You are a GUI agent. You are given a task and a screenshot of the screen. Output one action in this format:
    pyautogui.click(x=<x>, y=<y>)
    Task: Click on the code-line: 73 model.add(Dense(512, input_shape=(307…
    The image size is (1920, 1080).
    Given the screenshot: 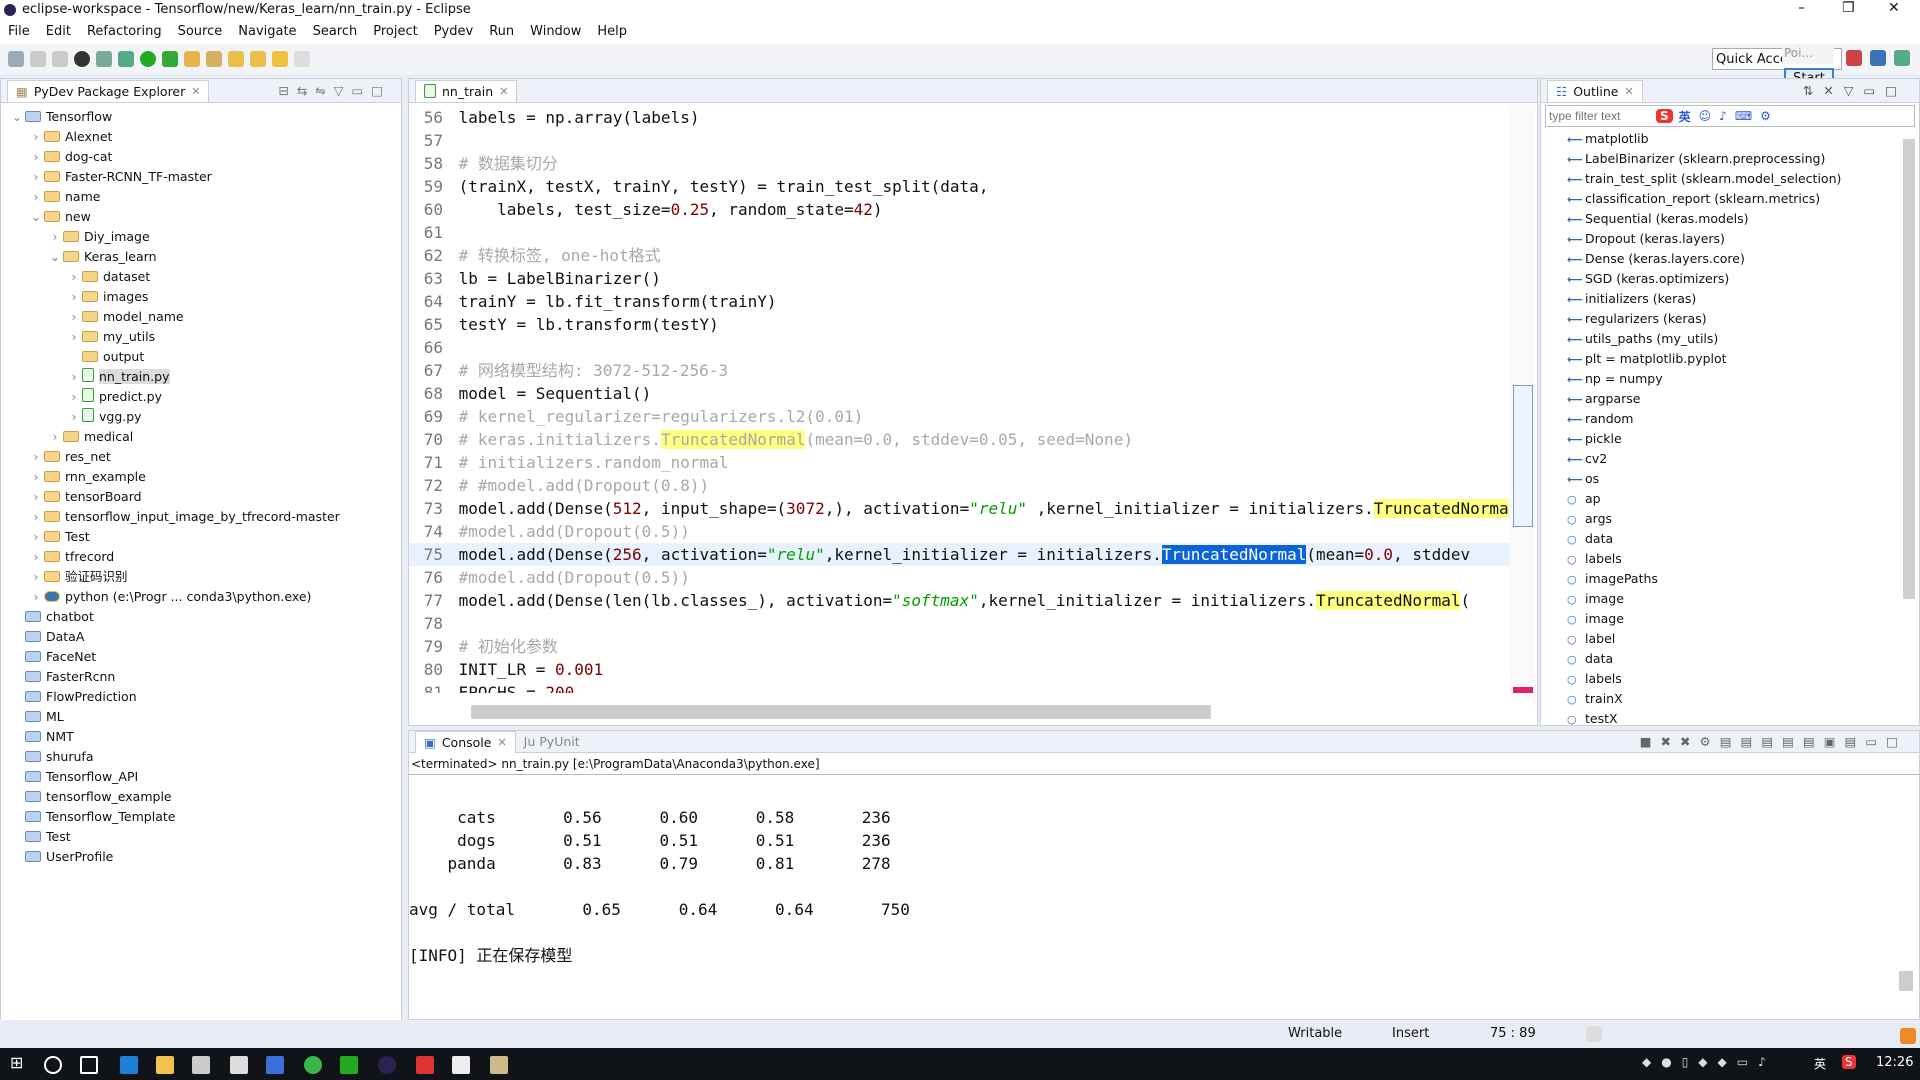 What is the action you would take?
    pyautogui.click(x=959, y=508)
    